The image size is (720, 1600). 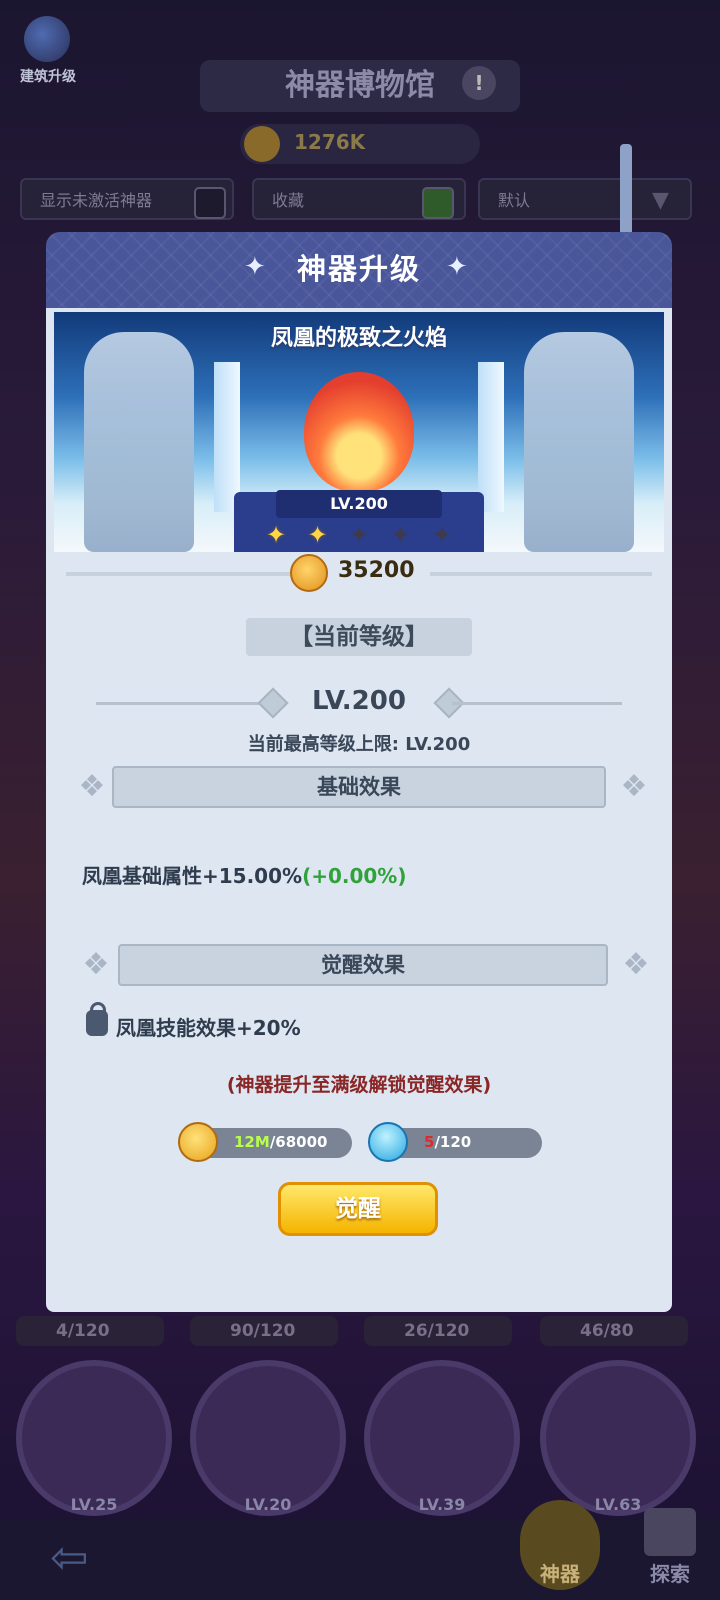 What do you see at coordinates (359, 701) in the screenshot?
I see `current-level: LV.200` at bounding box center [359, 701].